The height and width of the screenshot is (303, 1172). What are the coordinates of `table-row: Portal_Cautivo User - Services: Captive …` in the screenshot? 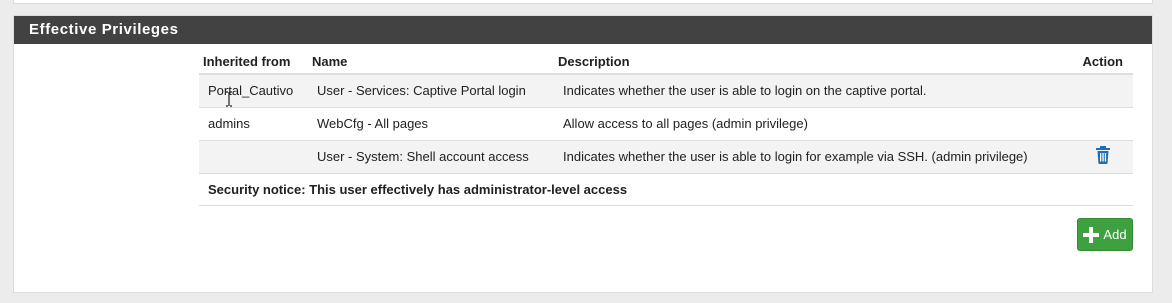 It's located at (666, 90).